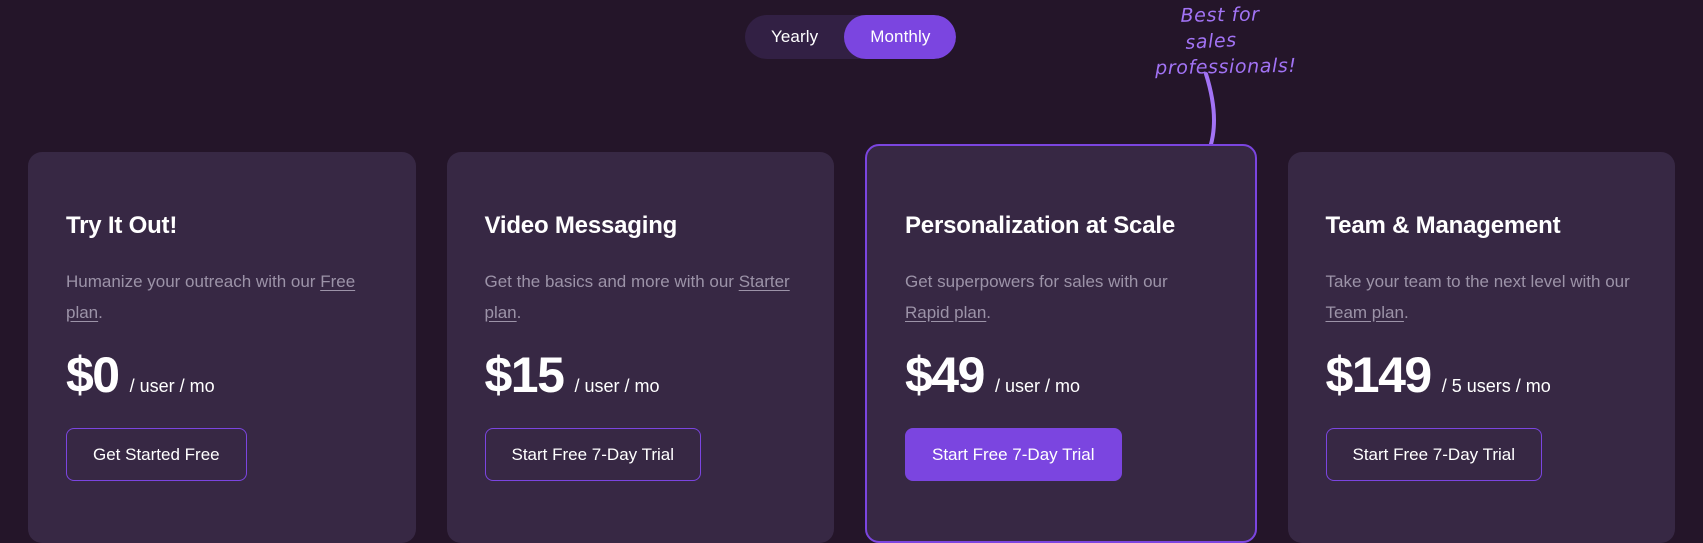 The width and height of the screenshot is (1703, 543). Describe the element at coordinates (1443, 225) in the screenshot. I see `plan-title: Team & Management` at that location.